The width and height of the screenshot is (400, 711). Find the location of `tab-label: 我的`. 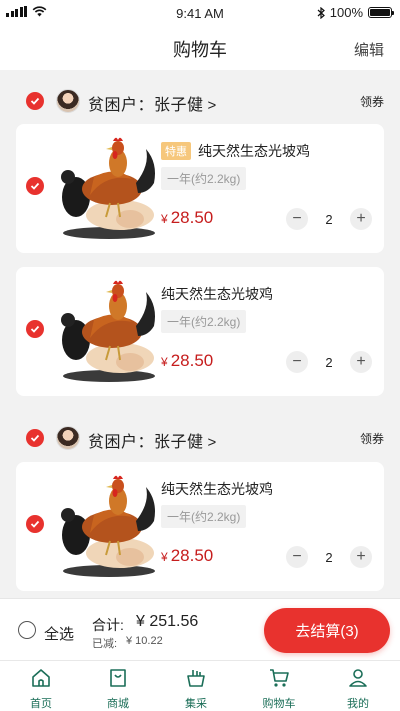

tab-label: 我的 is located at coordinates (358, 704).